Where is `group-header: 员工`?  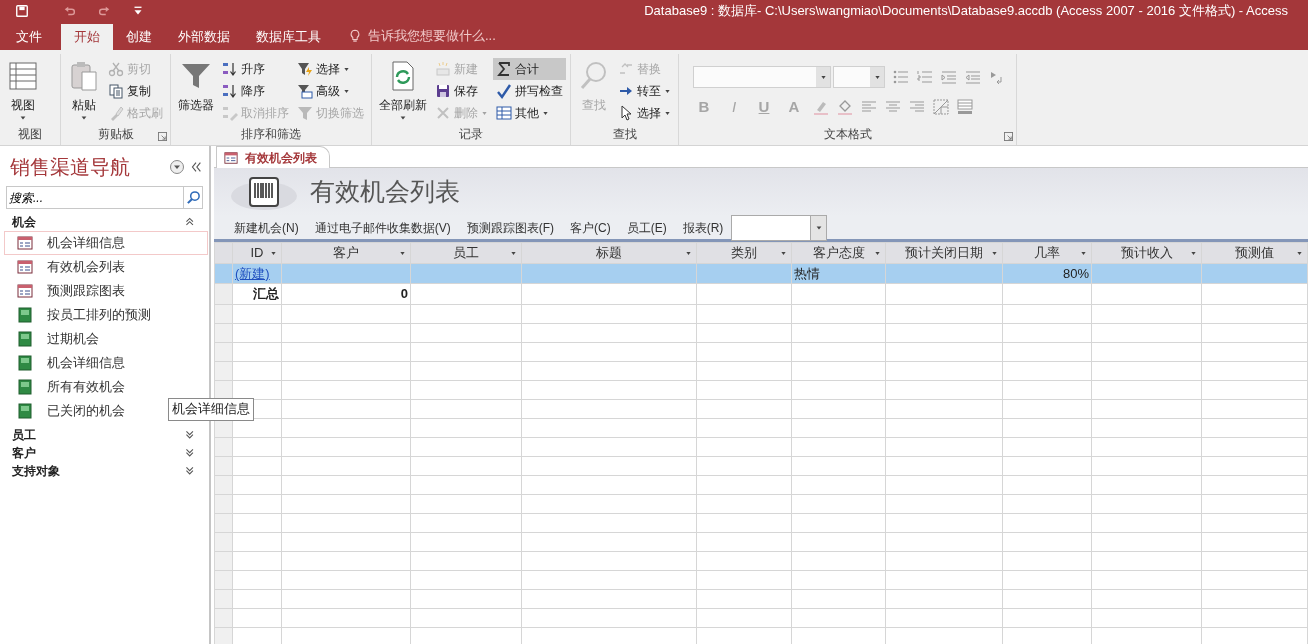 group-header: 员工 is located at coordinates (24, 435).